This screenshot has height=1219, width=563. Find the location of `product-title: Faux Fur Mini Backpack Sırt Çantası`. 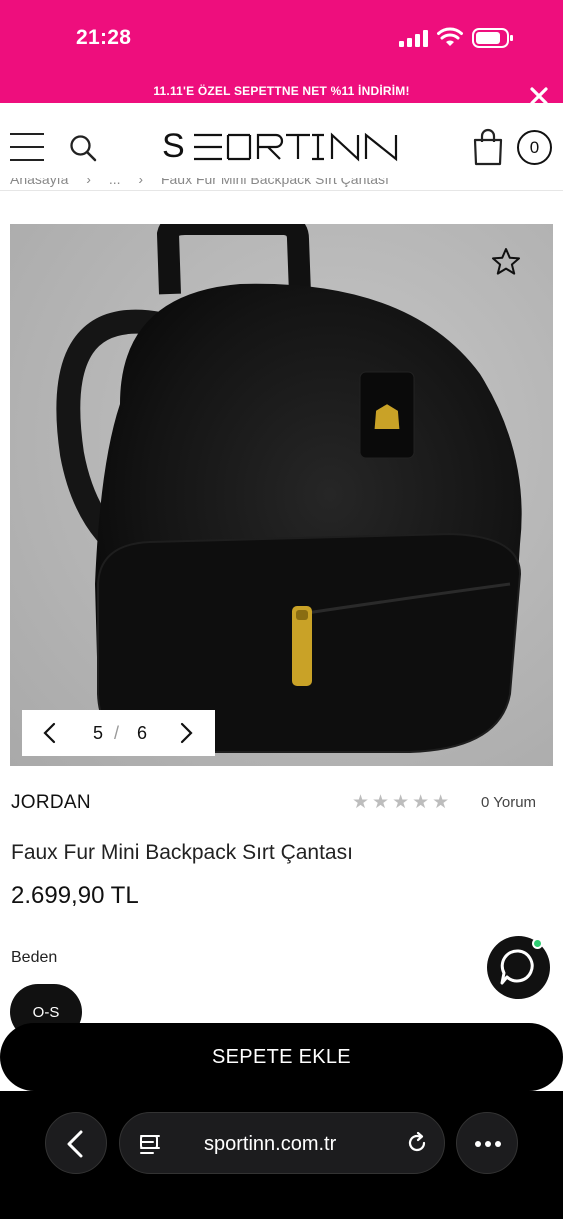

product-title: Faux Fur Mini Backpack Sırt Çantası is located at coordinates (182, 852).